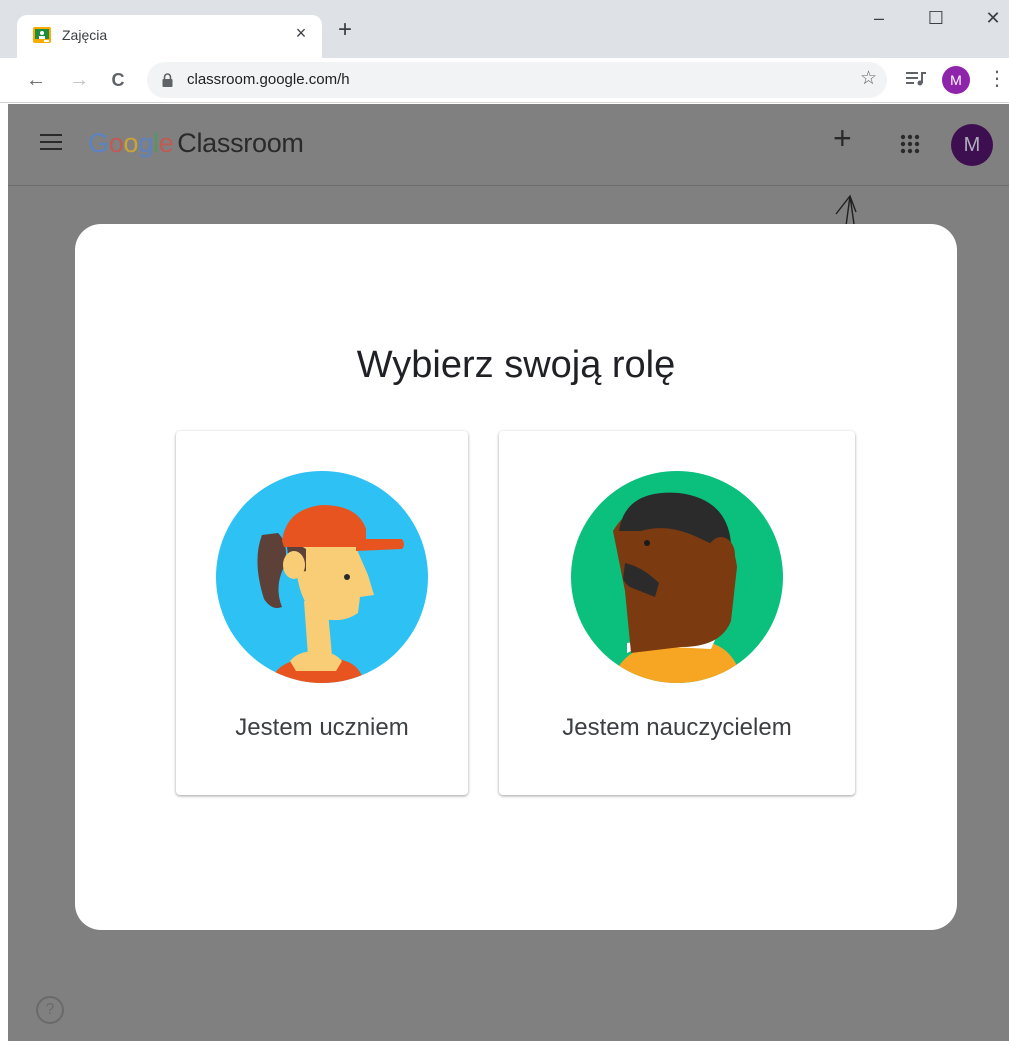 This screenshot has height=1041, width=1009. Describe the element at coordinates (936, 18) in the screenshot. I see `maximize-button: ☐` at that location.